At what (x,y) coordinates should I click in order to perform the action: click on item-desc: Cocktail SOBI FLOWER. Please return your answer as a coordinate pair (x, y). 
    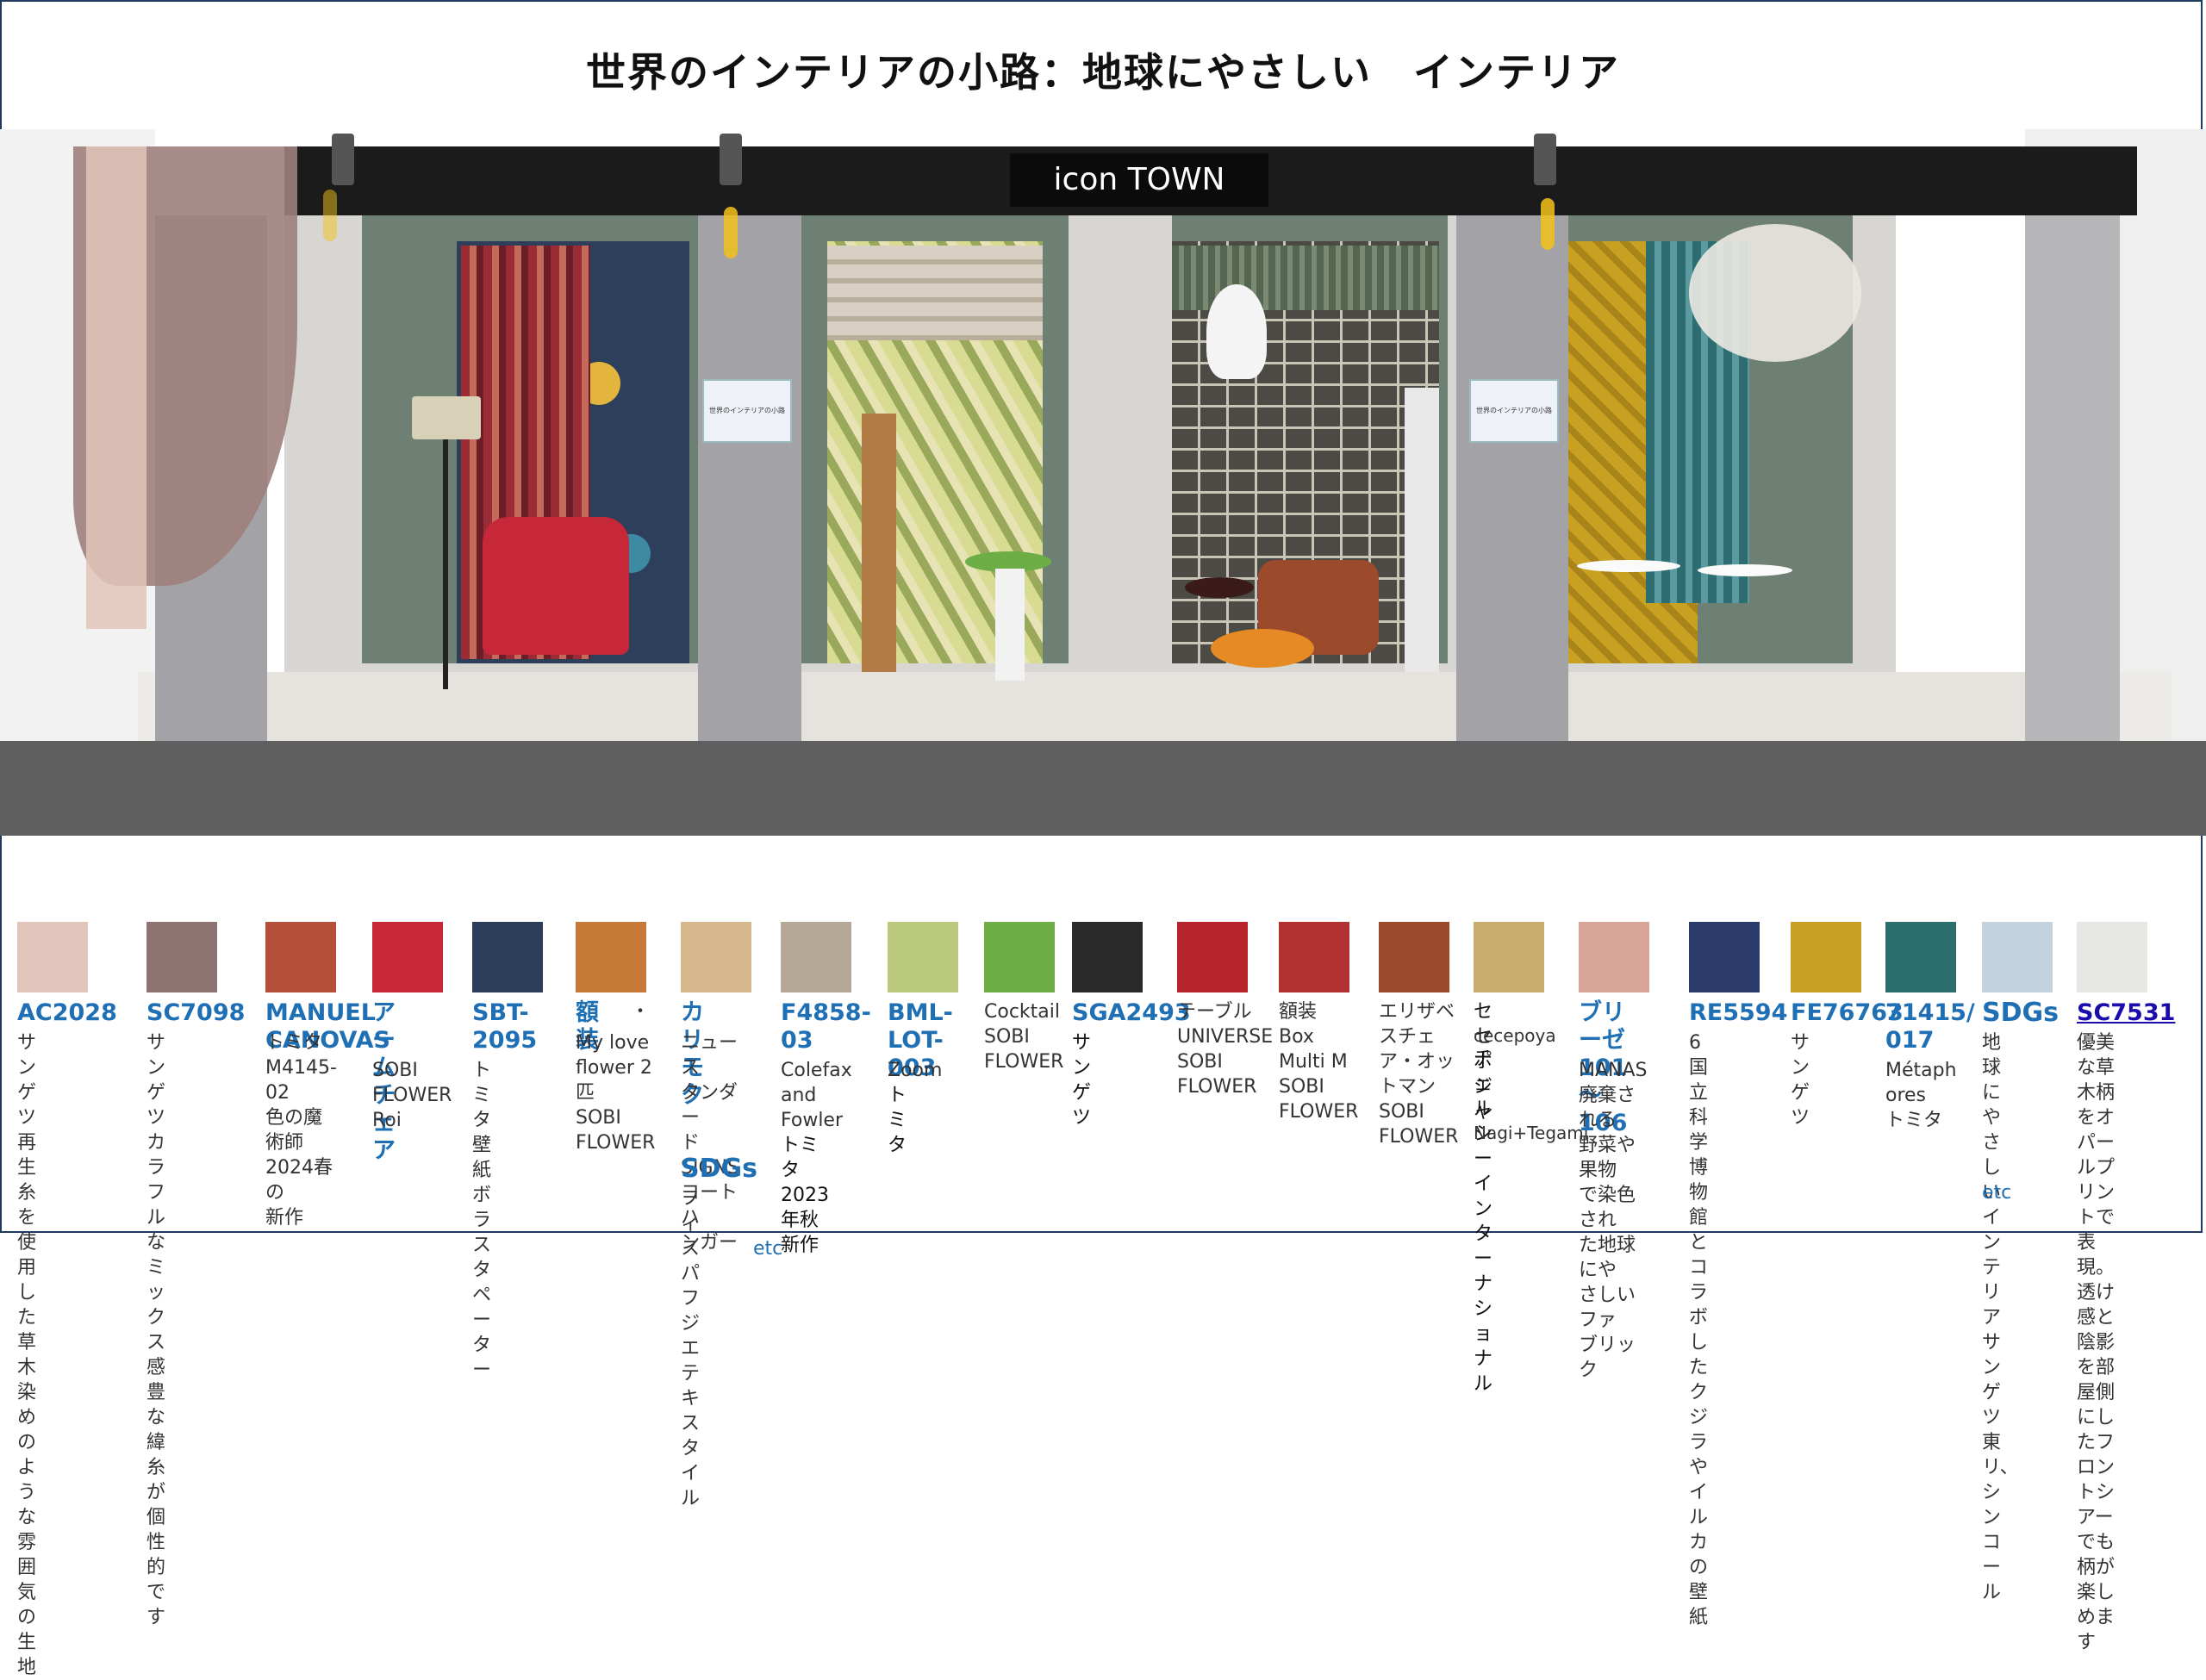
    Looking at the image, I should click on (1024, 1037).